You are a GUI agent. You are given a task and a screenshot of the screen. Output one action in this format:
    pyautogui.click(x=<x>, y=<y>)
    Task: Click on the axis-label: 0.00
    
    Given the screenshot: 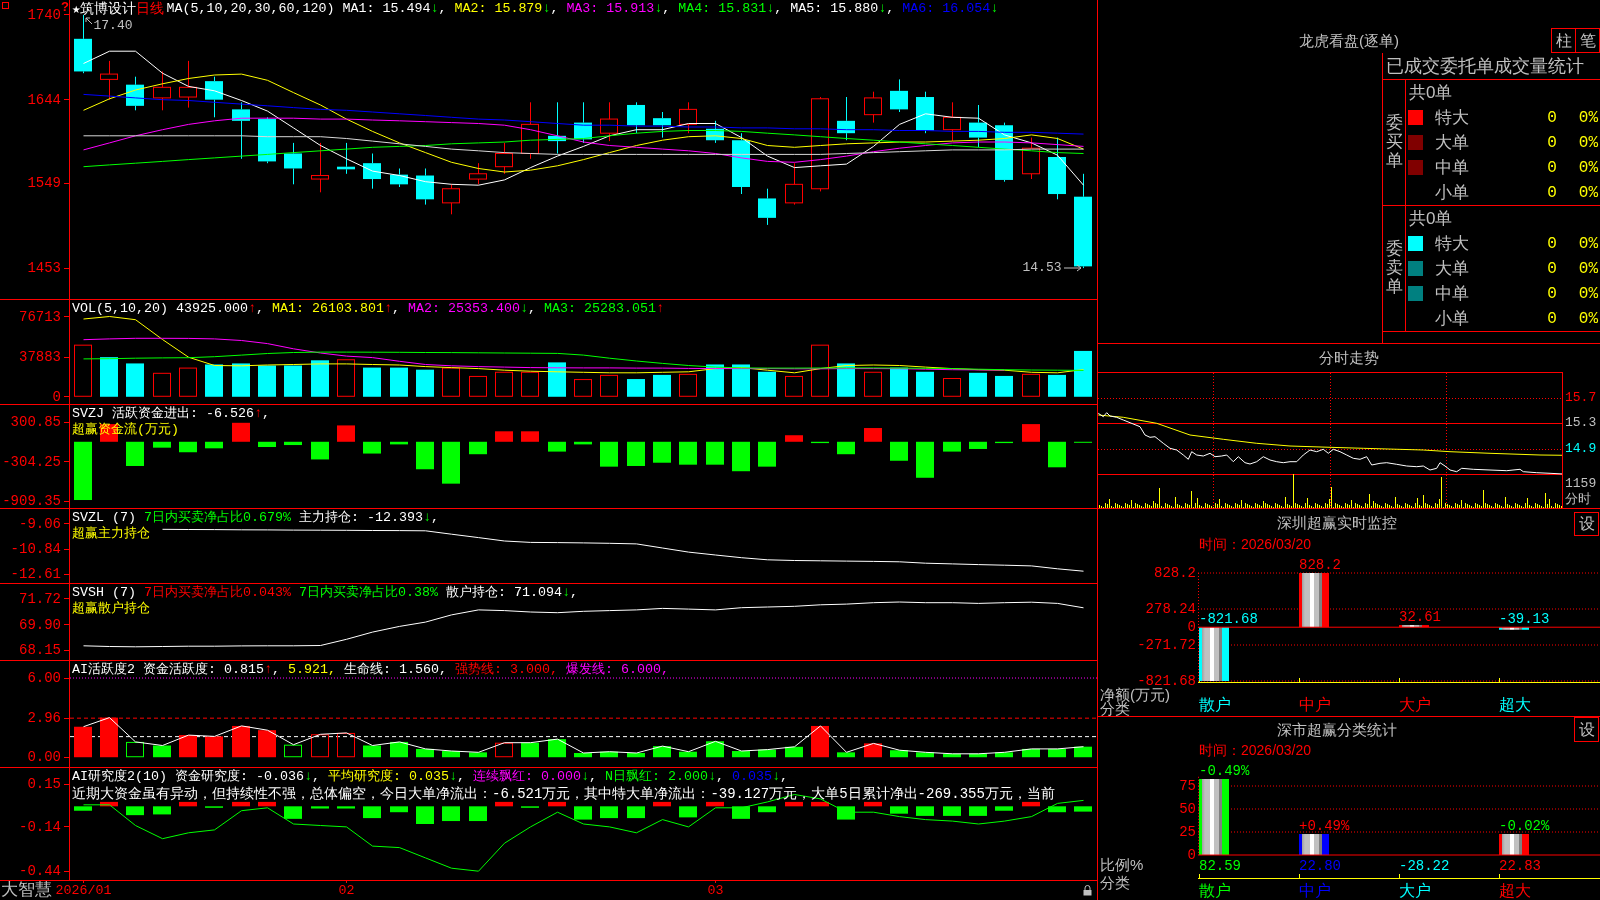 What is the action you would take?
    pyautogui.click(x=44, y=757)
    